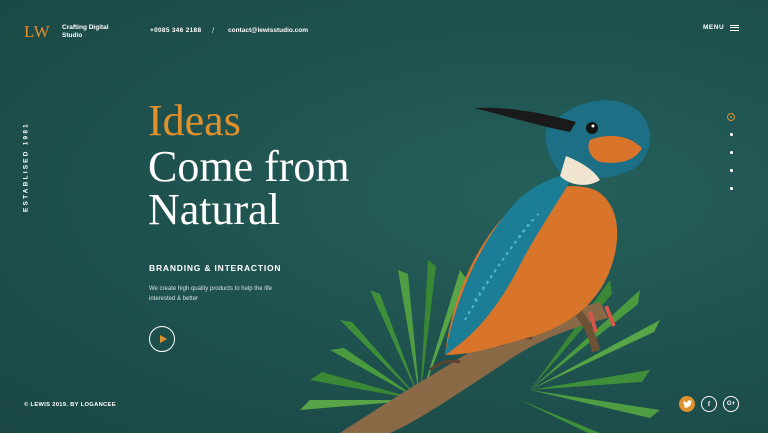 The height and width of the screenshot is (433, 768). I want to click on email-link: contact@lewisstudio.com, so click(268, 30).